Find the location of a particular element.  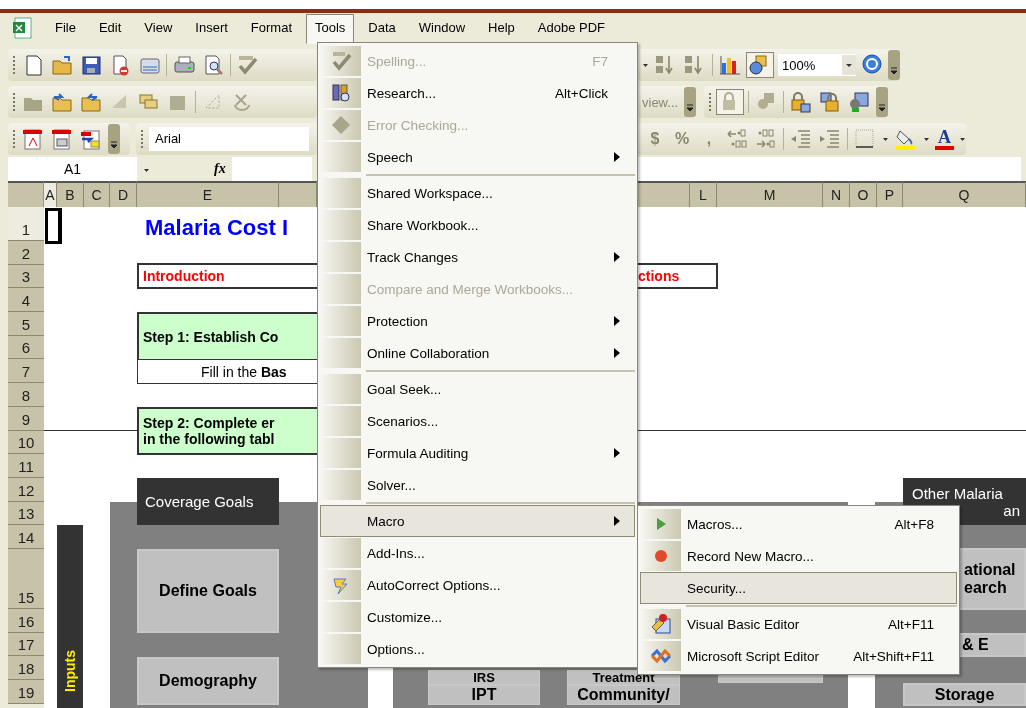

shape-text: Community/ is located at coordinates (623, 695).